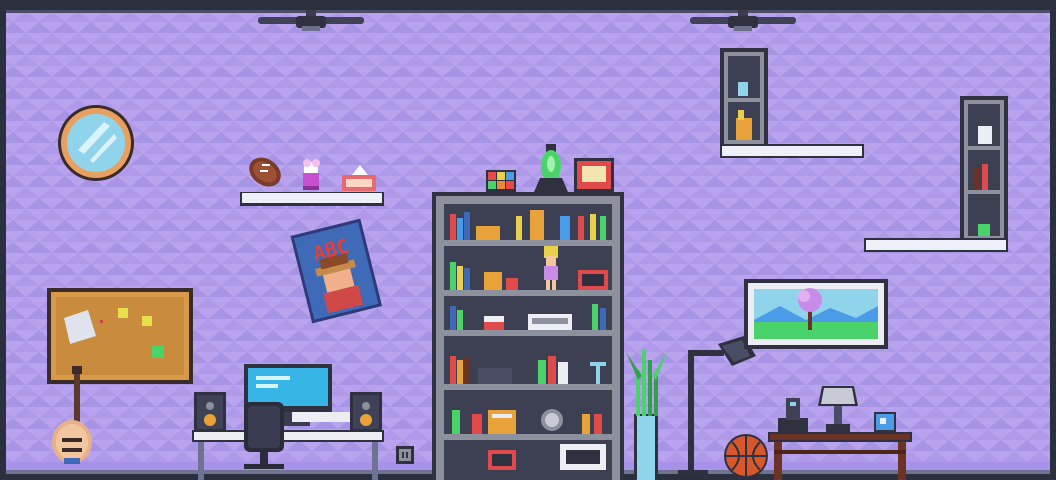 The image size is (1056, 480). What do you see at coordinates (537, 225) in the screenshot?
I see `trophy` at bounding box center [537, 225].